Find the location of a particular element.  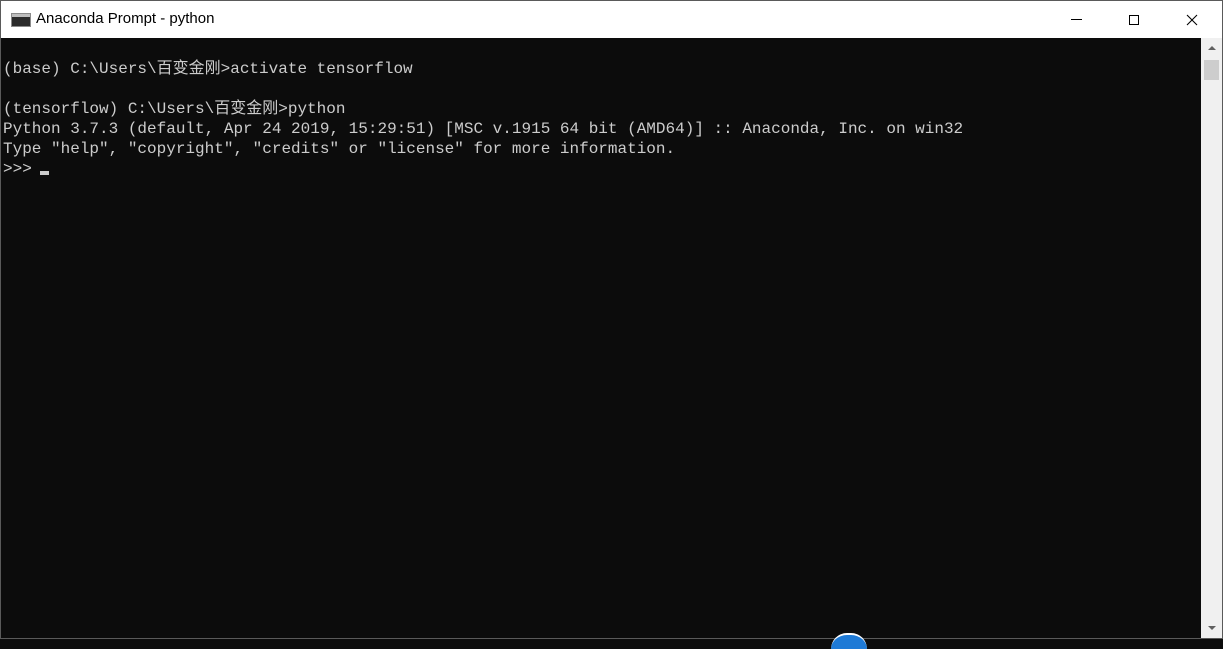

python-prompt: >>> is located at coordinates (17, 169).